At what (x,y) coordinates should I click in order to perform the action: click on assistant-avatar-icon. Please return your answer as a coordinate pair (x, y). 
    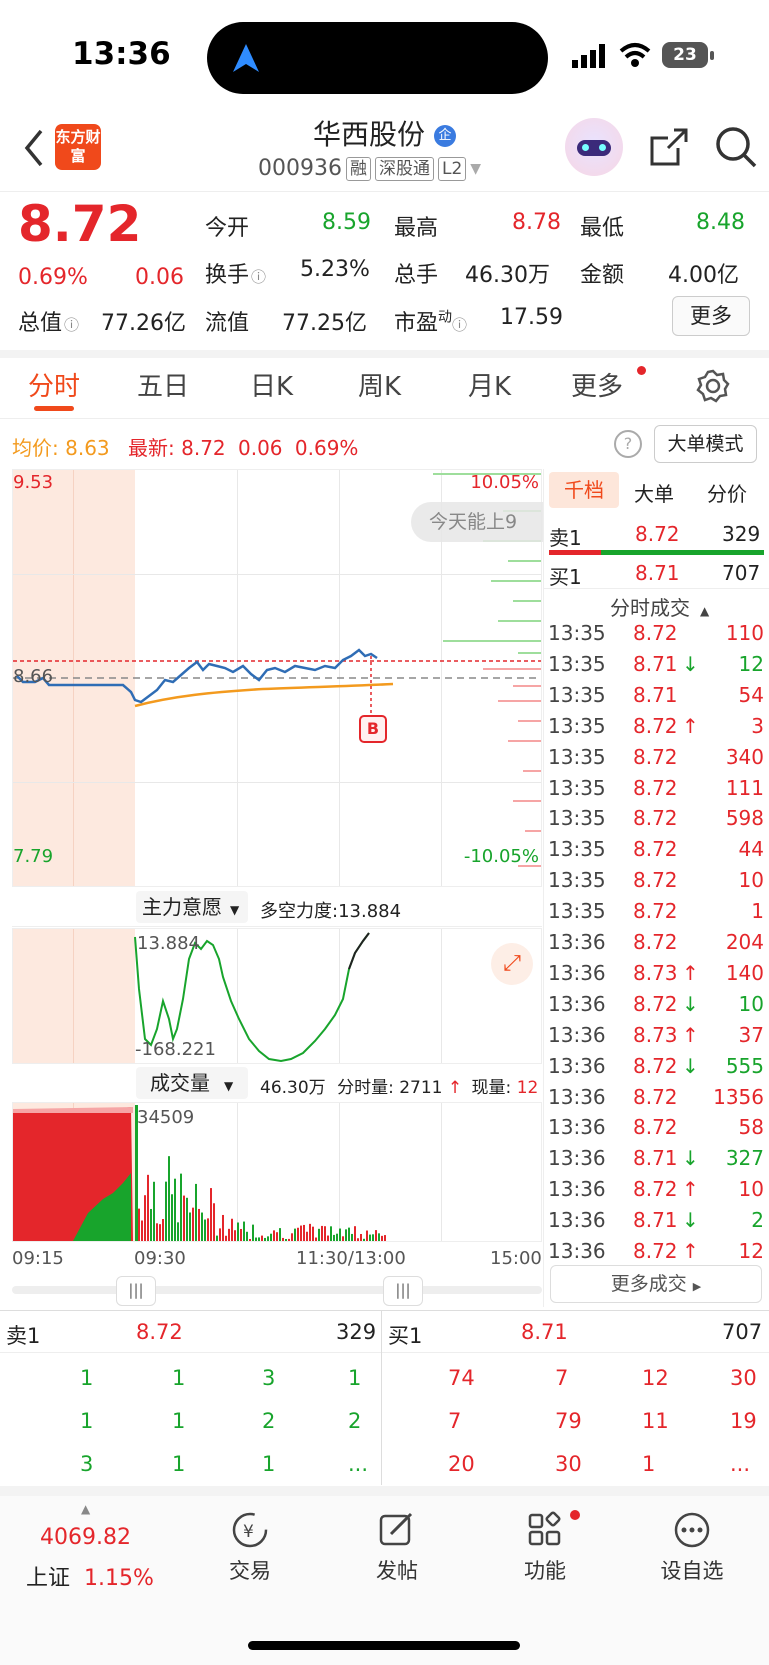
    Looking at the image, I should click on (594, 147).